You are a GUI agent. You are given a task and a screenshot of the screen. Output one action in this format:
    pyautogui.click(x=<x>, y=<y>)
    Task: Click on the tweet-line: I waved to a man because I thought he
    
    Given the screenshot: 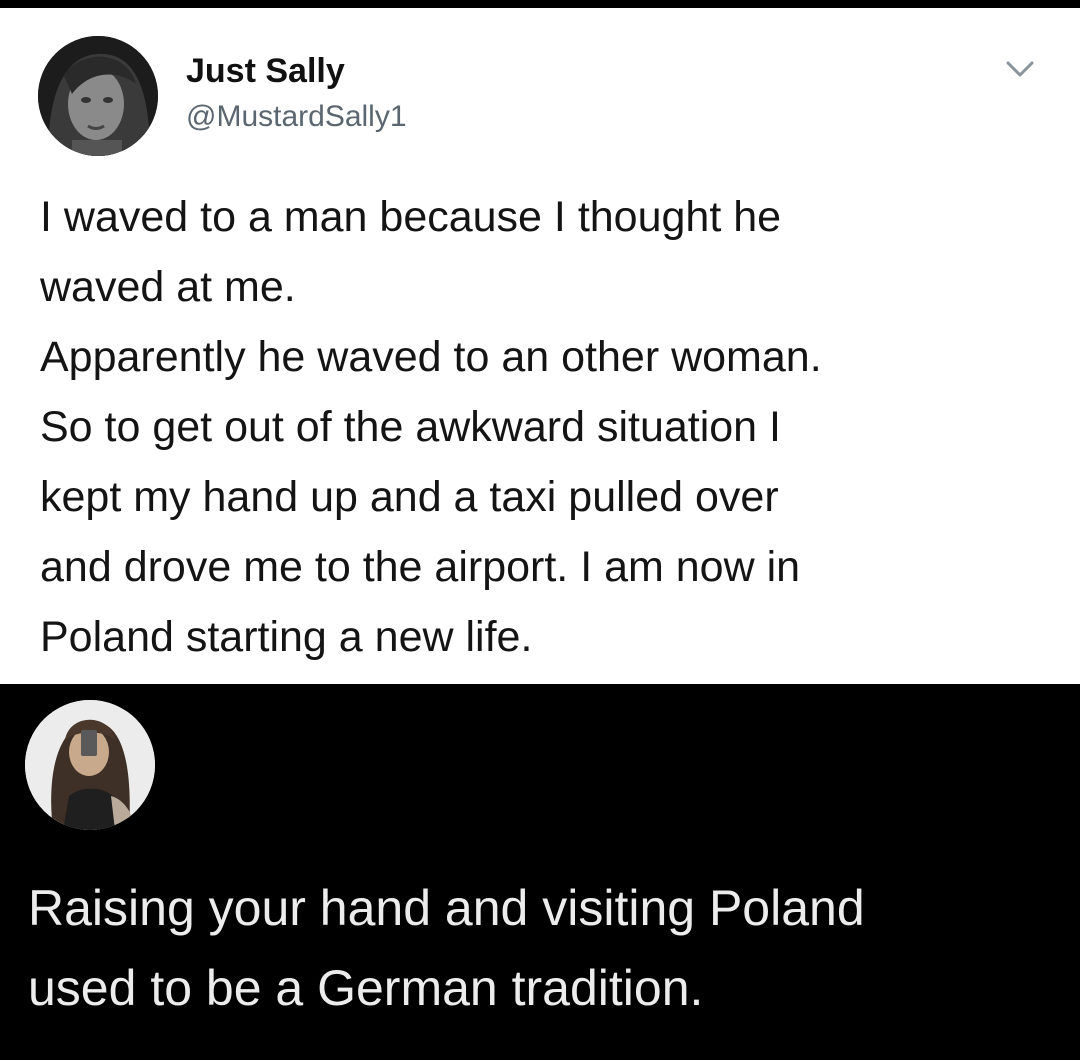 What is the action you would take?
    pyautogui.click(x=411, y=217)
    